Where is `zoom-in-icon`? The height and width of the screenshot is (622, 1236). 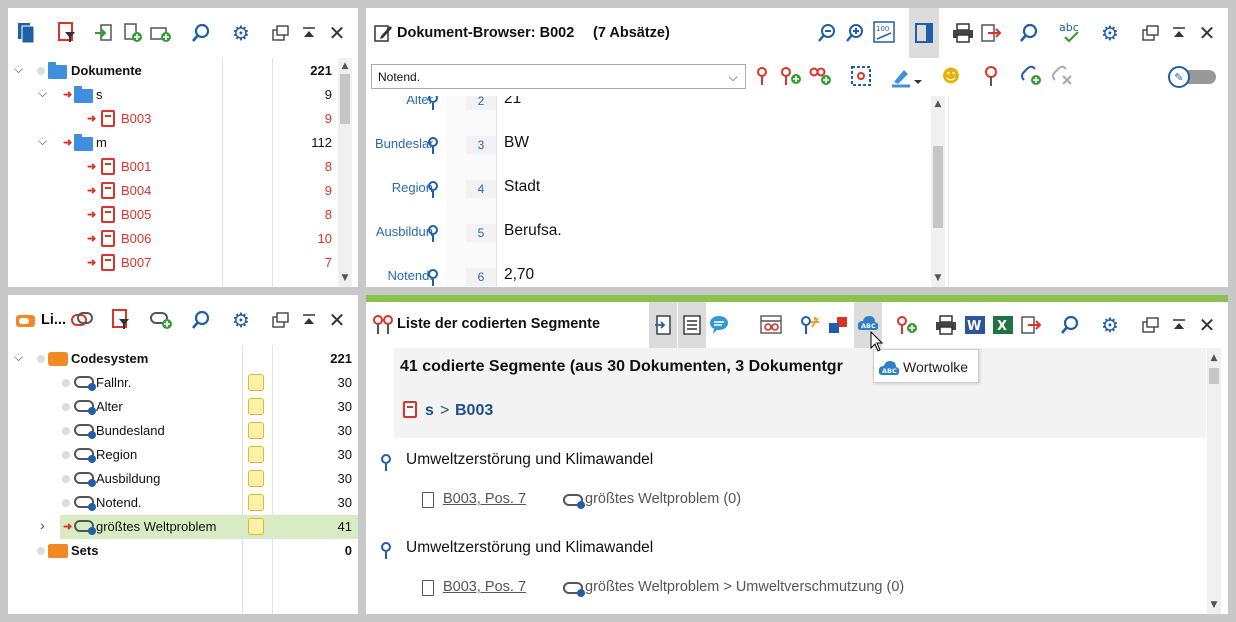 zoom-in-icon is located at coordinates (855, 33).